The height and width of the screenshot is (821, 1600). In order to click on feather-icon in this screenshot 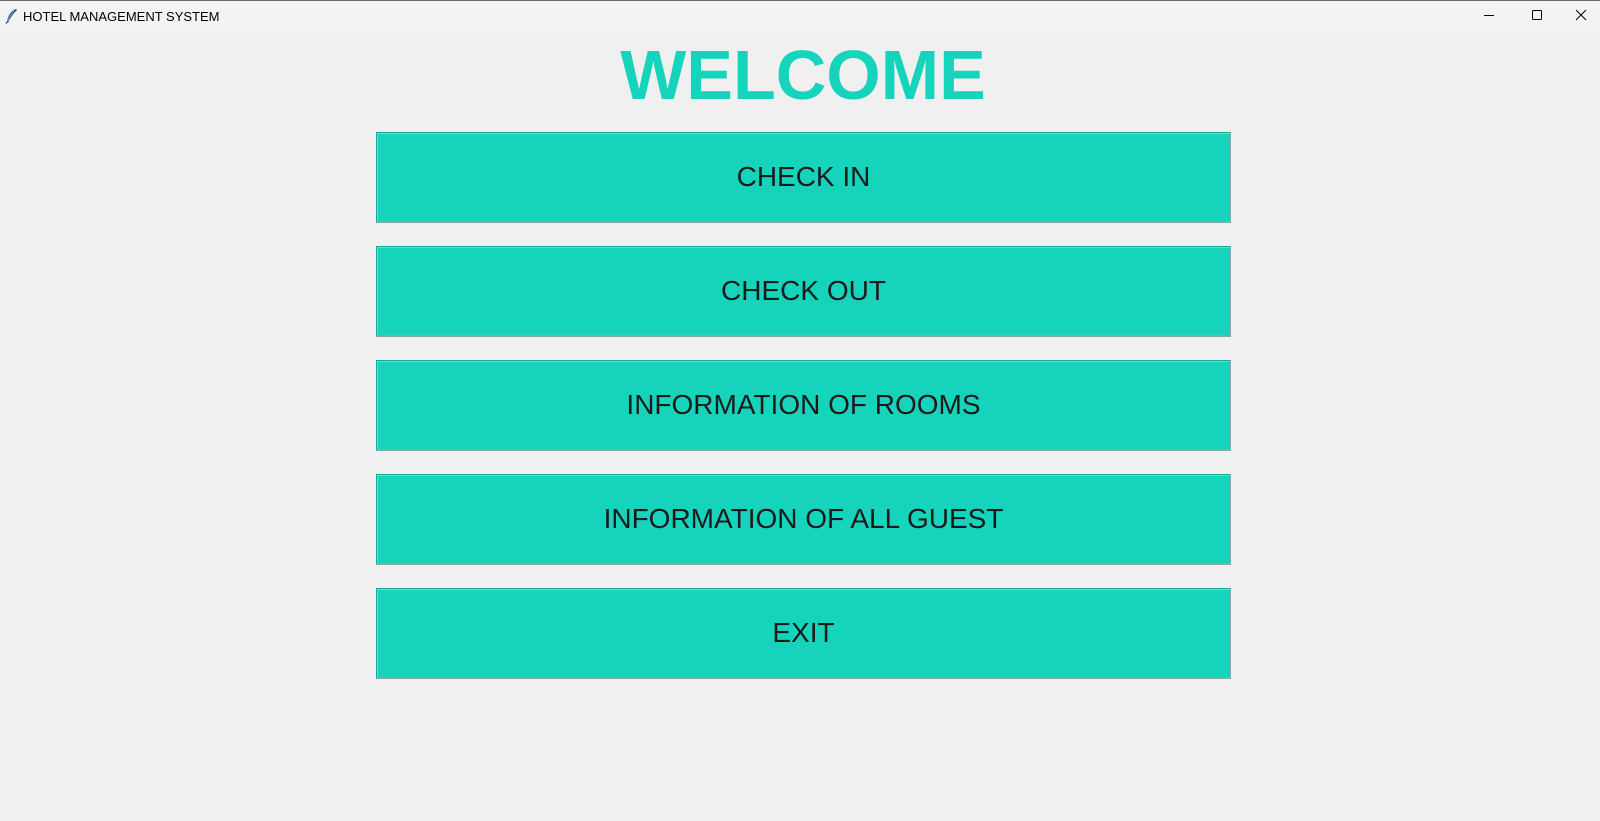, I will do `click(12, 16)`.